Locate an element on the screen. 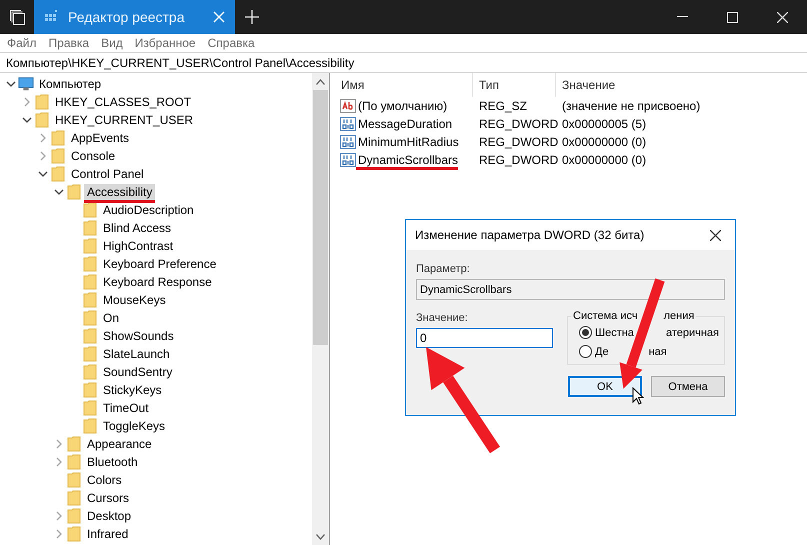  menu-item: Справка is located at coordinates (231, 43).